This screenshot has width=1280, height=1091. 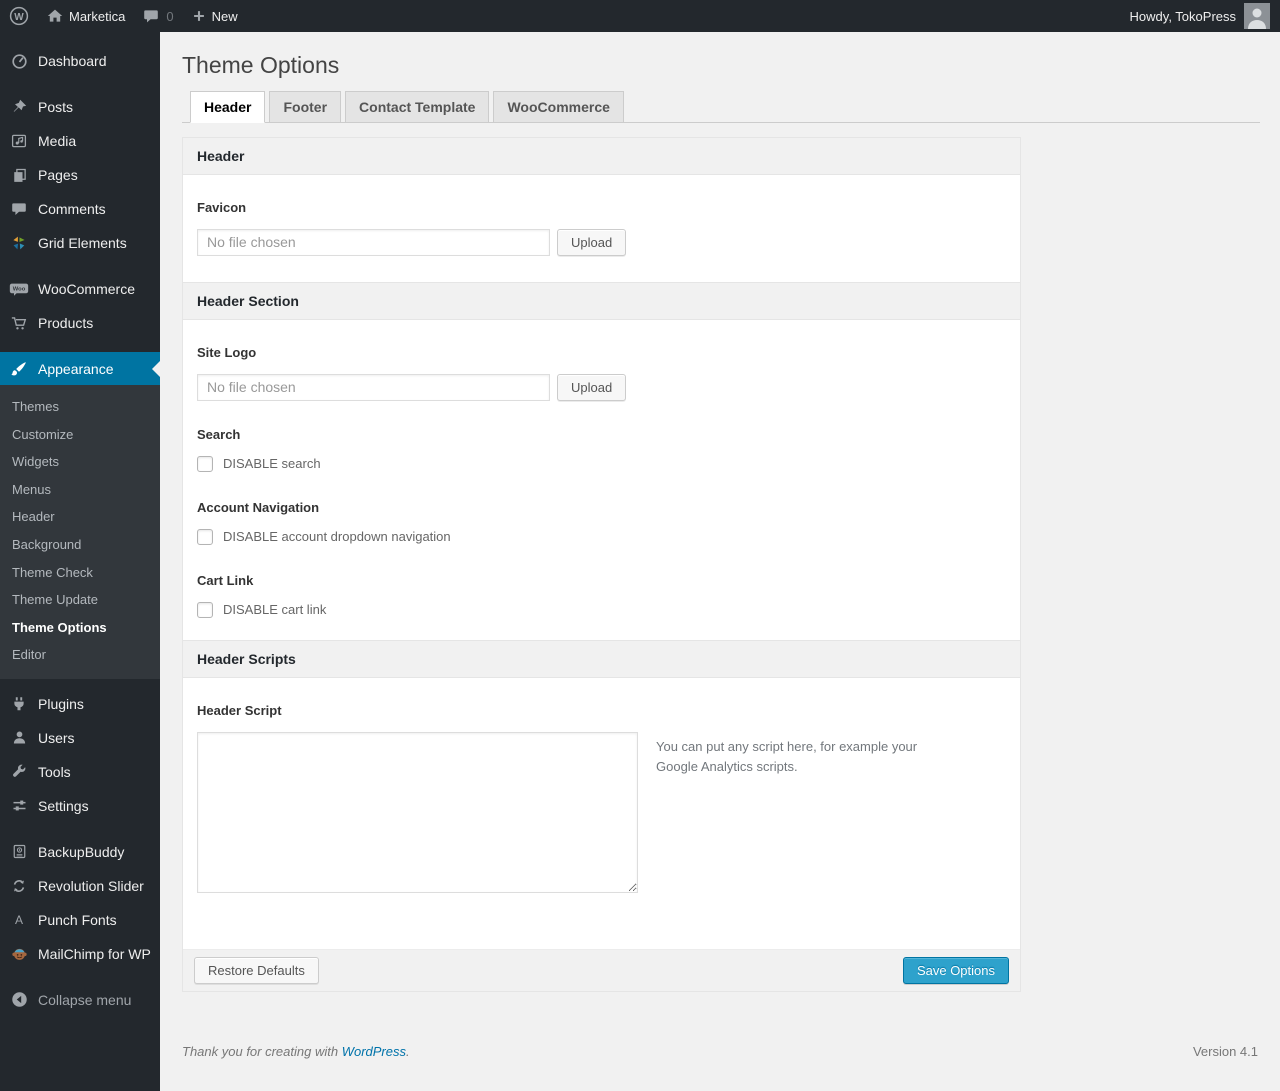 What do you see at coordinates (80, 407) in the screenshot?
I see `submenu-item-themes: Themes` at bounding box center [80, 407].